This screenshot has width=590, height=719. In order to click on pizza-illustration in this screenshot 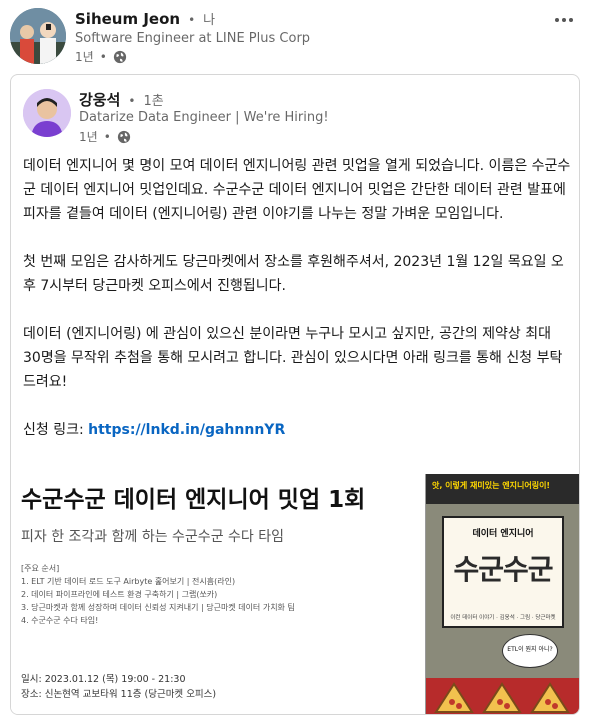, I will do `click(502, 696)`.